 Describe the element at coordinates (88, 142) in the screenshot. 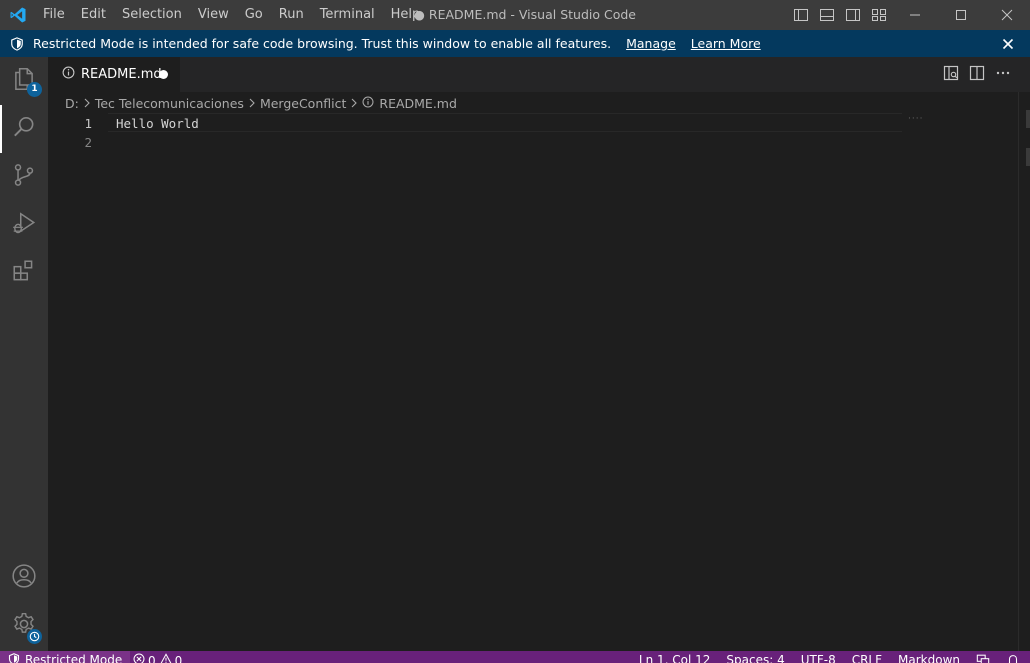

I see `line-number: 2` at that location.